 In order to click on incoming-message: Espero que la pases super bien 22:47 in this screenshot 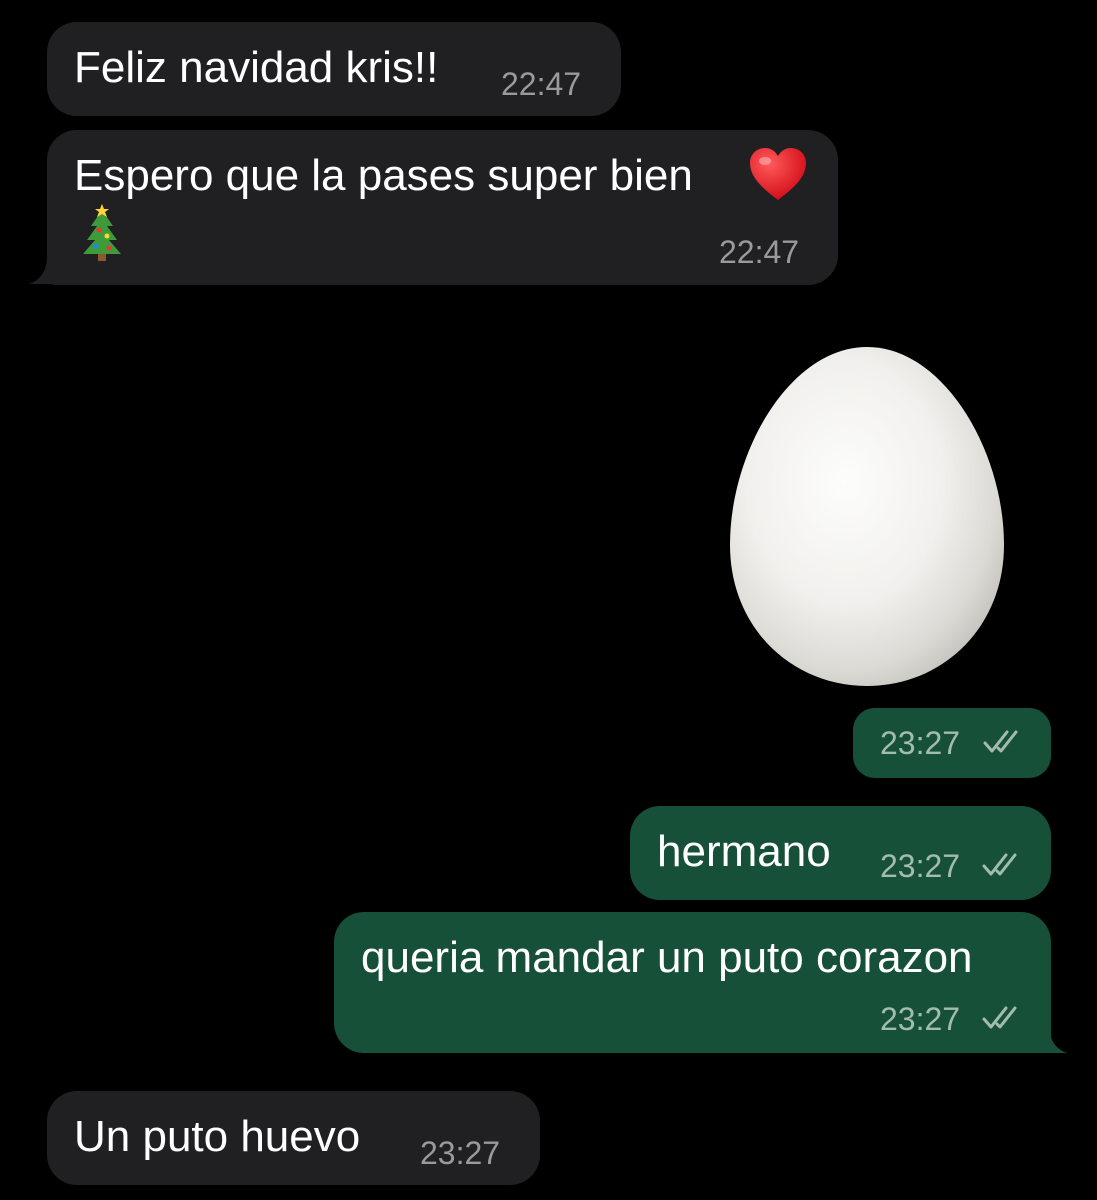, I will do `click(442, 207)`.